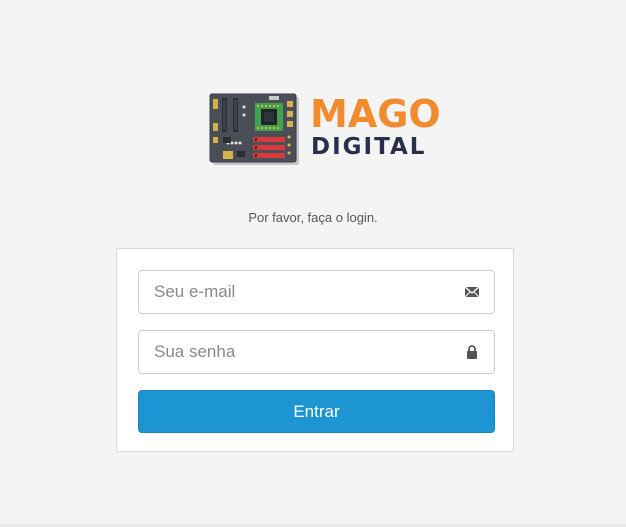  I want to click on email-input, so click(289, 292).